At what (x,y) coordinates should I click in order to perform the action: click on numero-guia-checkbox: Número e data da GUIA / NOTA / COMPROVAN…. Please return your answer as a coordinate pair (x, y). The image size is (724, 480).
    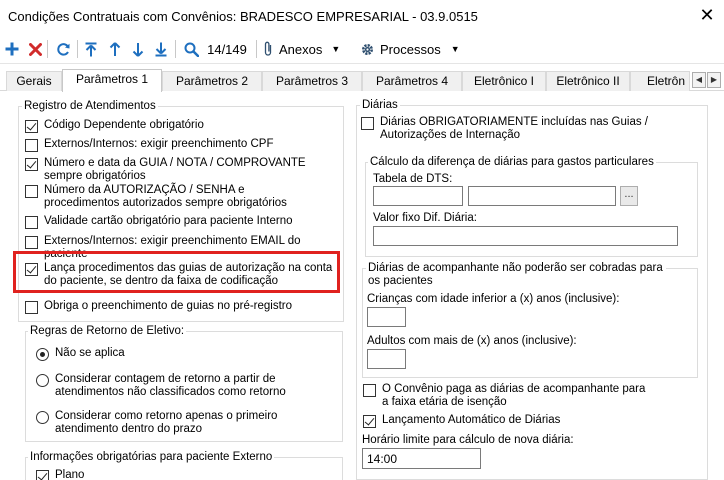
    Looking at the image, I should click on (175, 170).